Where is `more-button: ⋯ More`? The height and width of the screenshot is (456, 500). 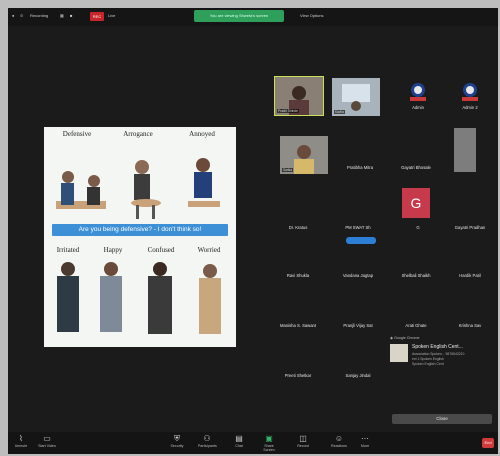 more-button: ⋯ More is located at coordinates (365, 441).